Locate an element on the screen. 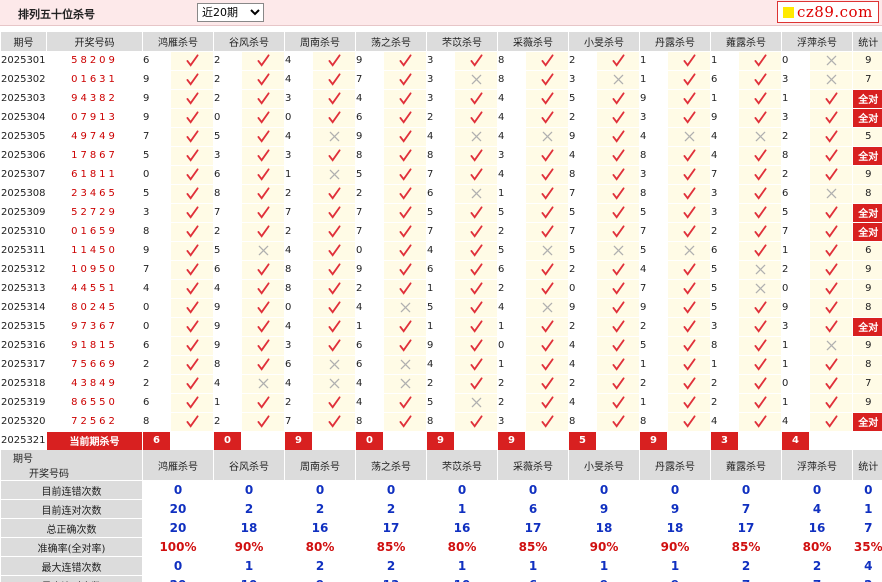 The width and height of the screenshot is (882, 582). top-bar: 排列五十位杀号 近20期 cz89.com is located at coordinates (441, 13).